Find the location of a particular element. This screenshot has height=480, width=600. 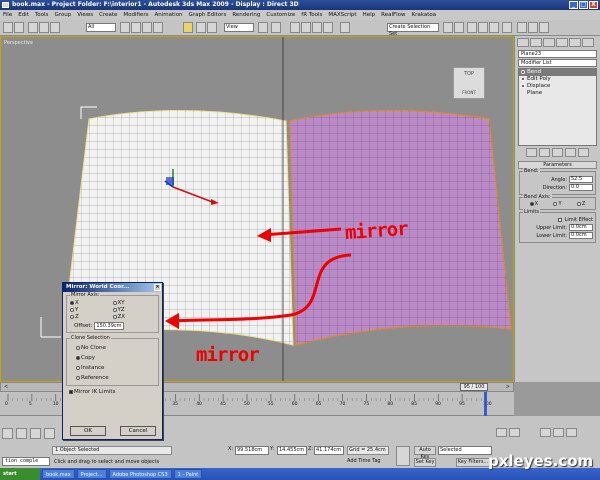

angle-snap-icon is located at coordinates (306, 27).